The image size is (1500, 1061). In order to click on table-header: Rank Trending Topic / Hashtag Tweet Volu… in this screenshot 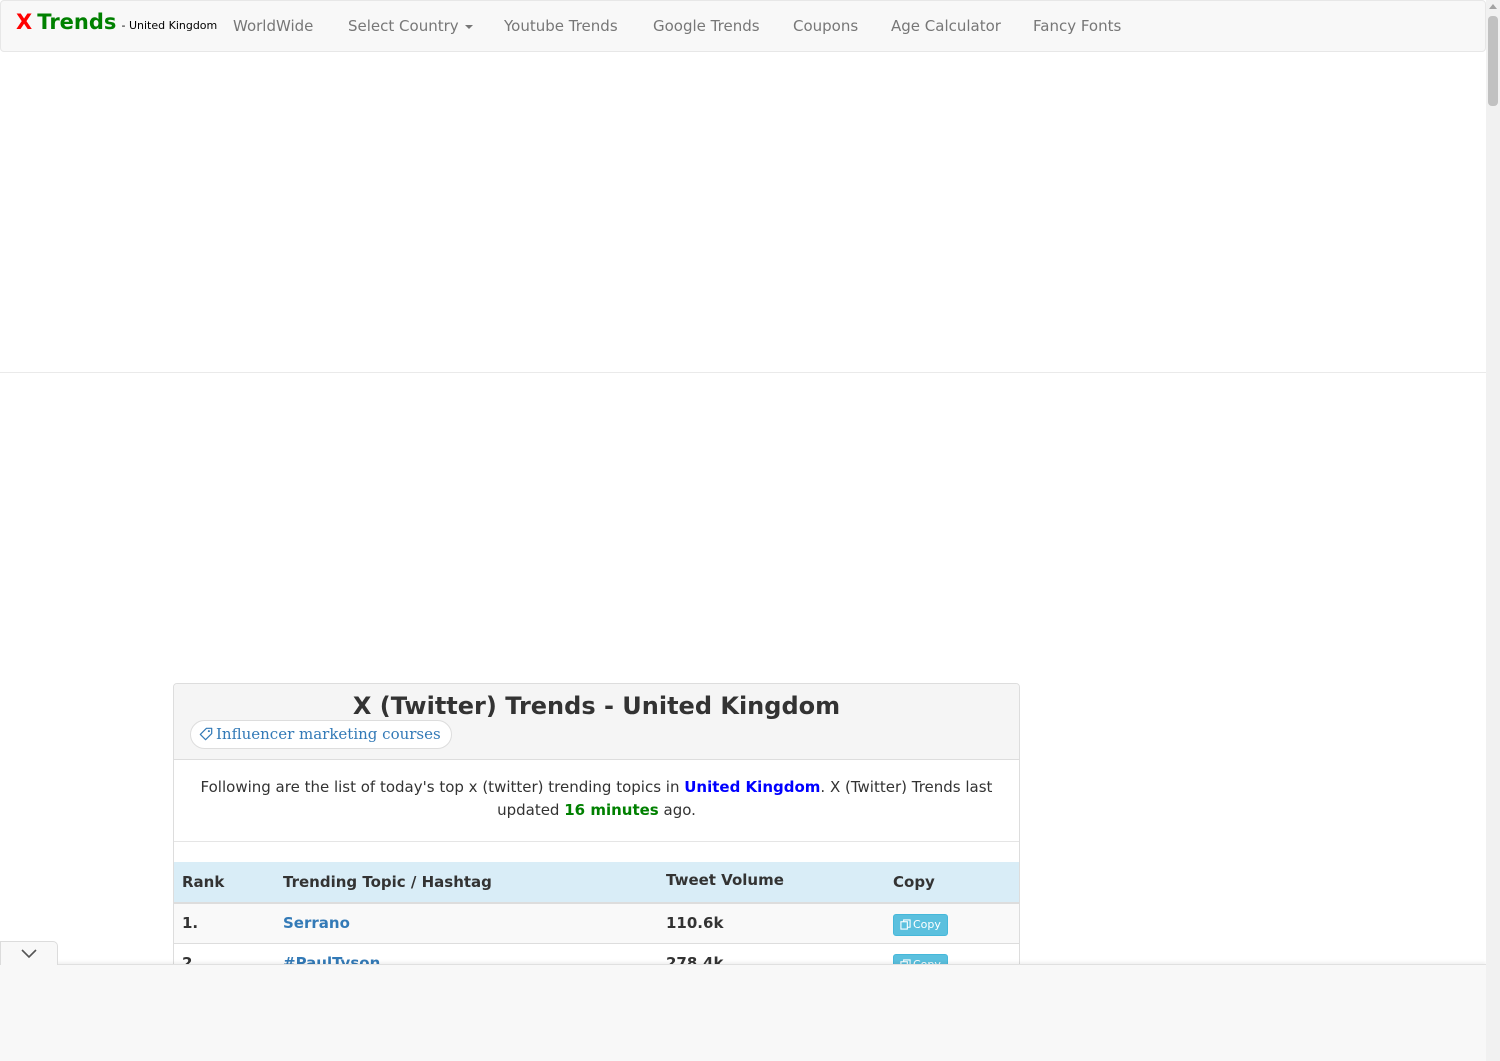, I will do `click(596, 883)`.